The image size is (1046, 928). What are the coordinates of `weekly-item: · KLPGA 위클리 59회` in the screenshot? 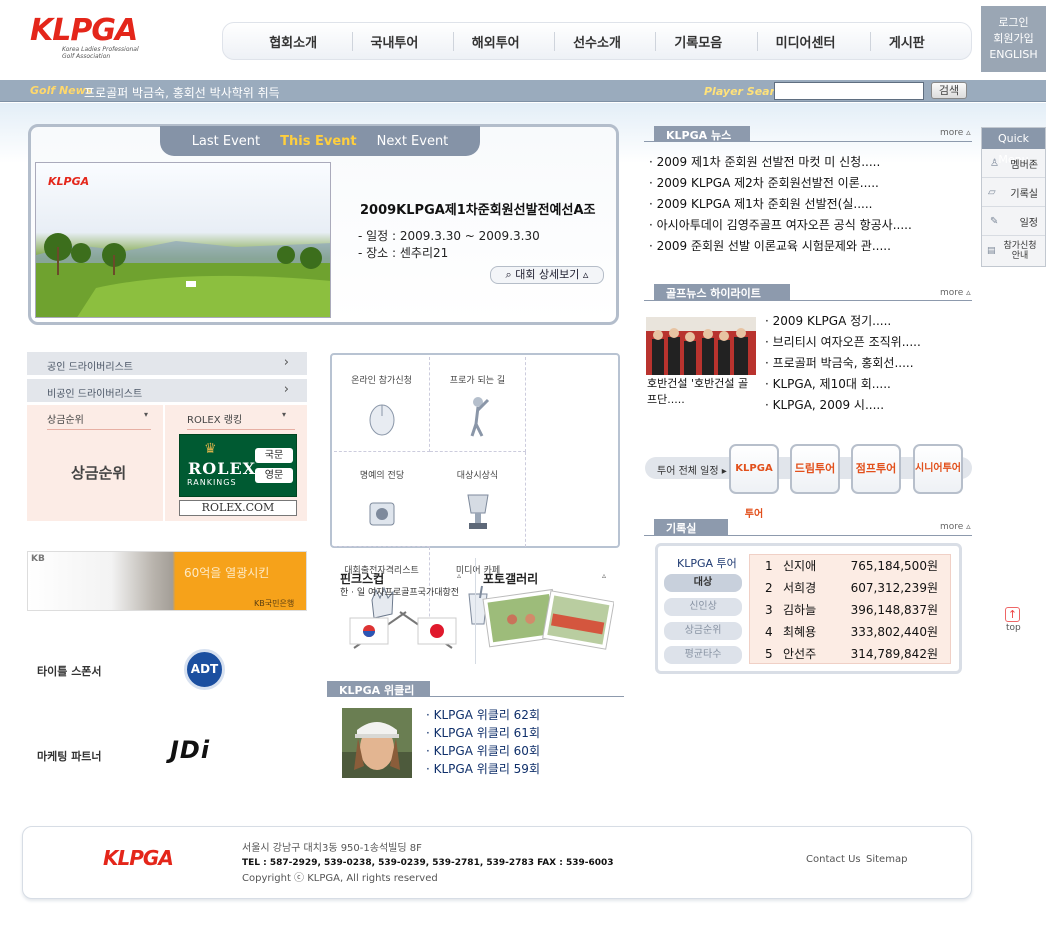 It's located at (483, 769).